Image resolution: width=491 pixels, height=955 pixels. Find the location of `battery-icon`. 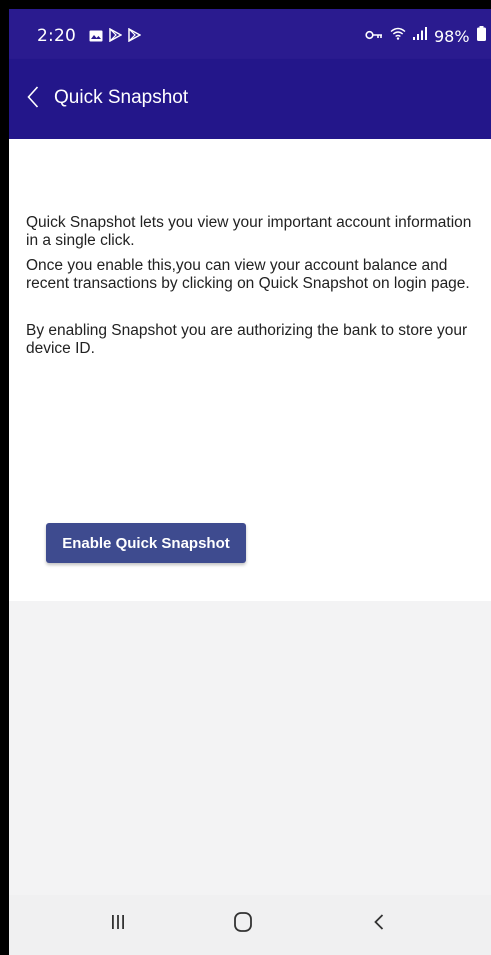

battery-icon is located at coordinates (481, 36).